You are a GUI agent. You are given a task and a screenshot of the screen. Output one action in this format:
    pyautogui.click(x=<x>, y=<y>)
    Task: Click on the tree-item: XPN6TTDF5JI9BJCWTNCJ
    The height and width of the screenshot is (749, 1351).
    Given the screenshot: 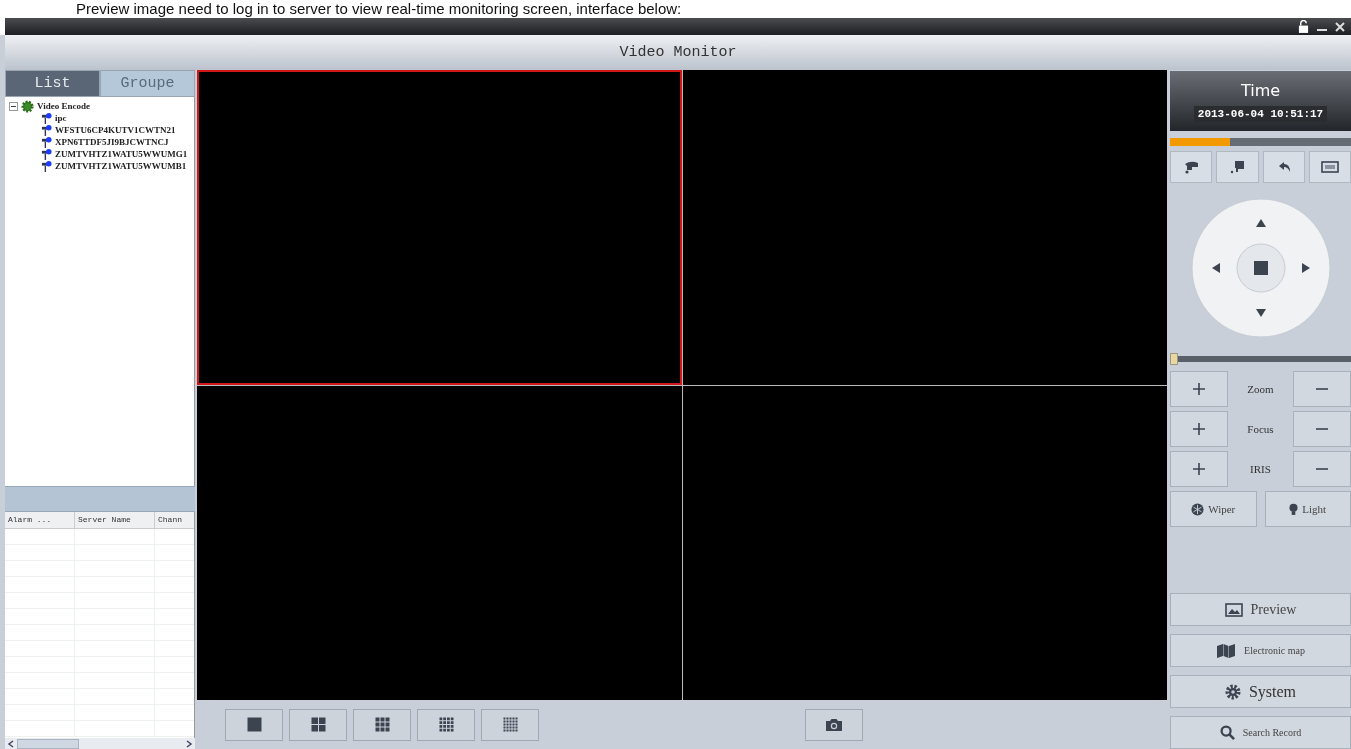 What is the action you would take?
    pyautogui.click(x=112, y=142)
    